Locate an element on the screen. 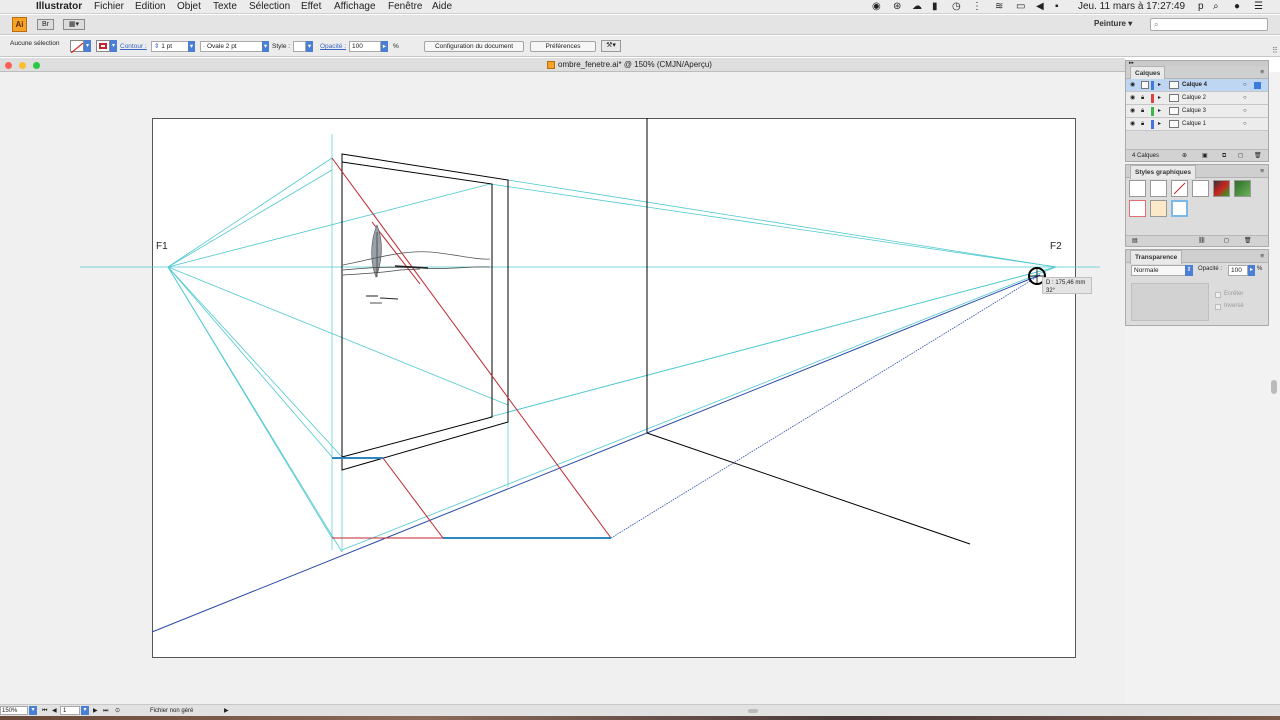 The image size is (1280, 720). opacity-field: 100 is located at coordinates (365, 46).